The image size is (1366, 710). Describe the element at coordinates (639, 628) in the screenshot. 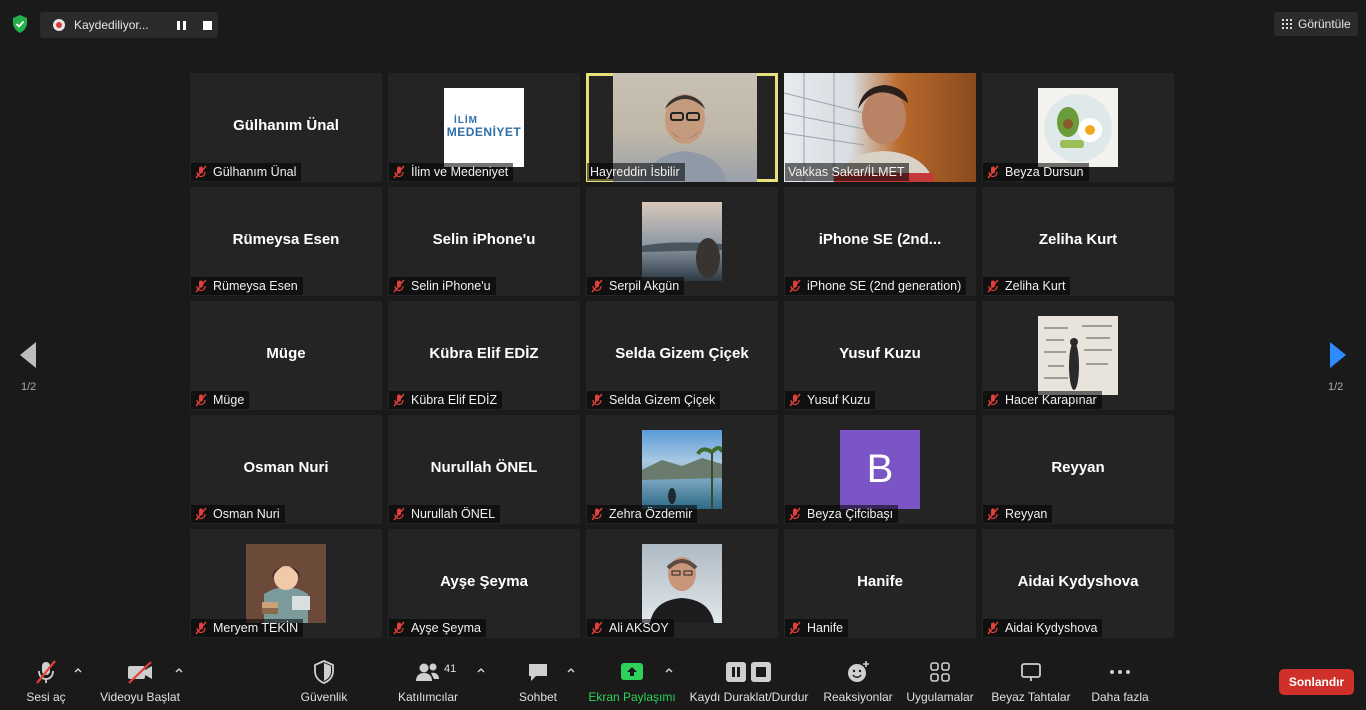

I see `participant-name: Ali AKSOY` at that location.